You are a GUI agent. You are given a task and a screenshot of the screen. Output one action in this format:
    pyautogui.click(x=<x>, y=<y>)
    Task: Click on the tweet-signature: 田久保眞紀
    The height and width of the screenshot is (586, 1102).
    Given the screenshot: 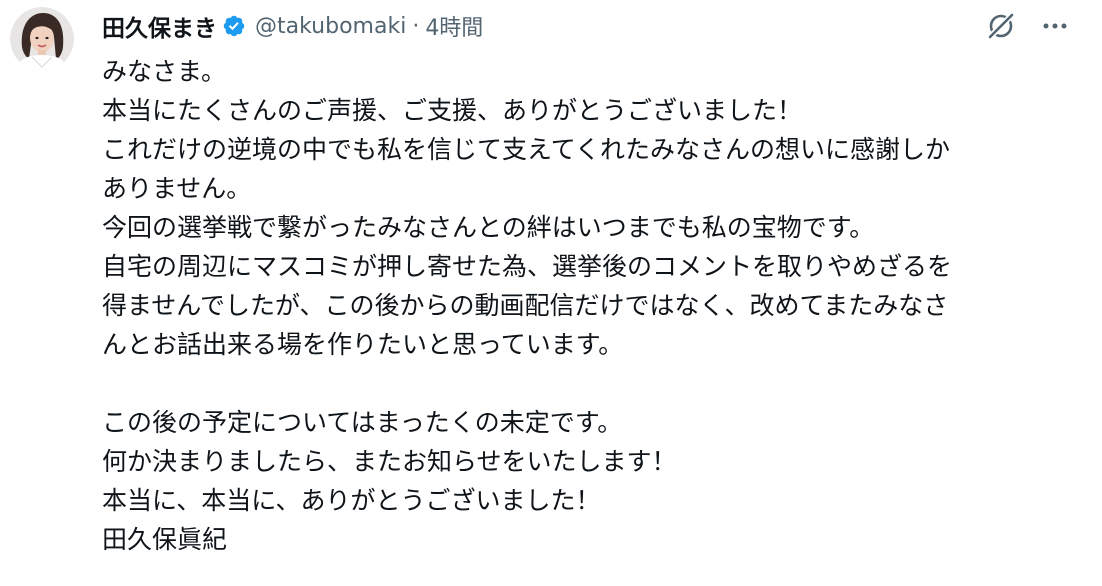 What is the action you would take?
    pyautogui.click(x=165, y=539)
    